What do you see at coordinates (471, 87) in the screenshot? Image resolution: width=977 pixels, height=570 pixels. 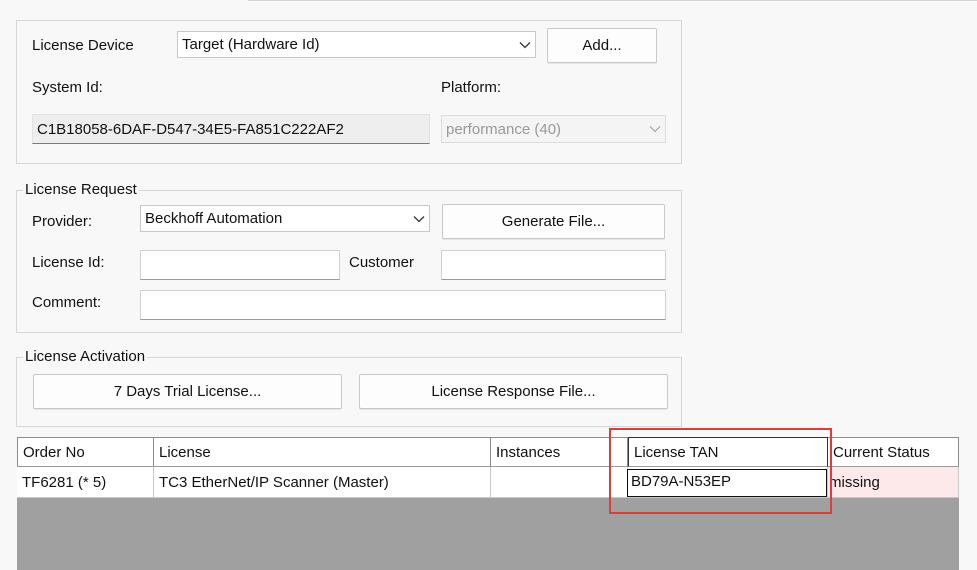 I see `platform-label: Platform:` at bounding box center [471, 87].